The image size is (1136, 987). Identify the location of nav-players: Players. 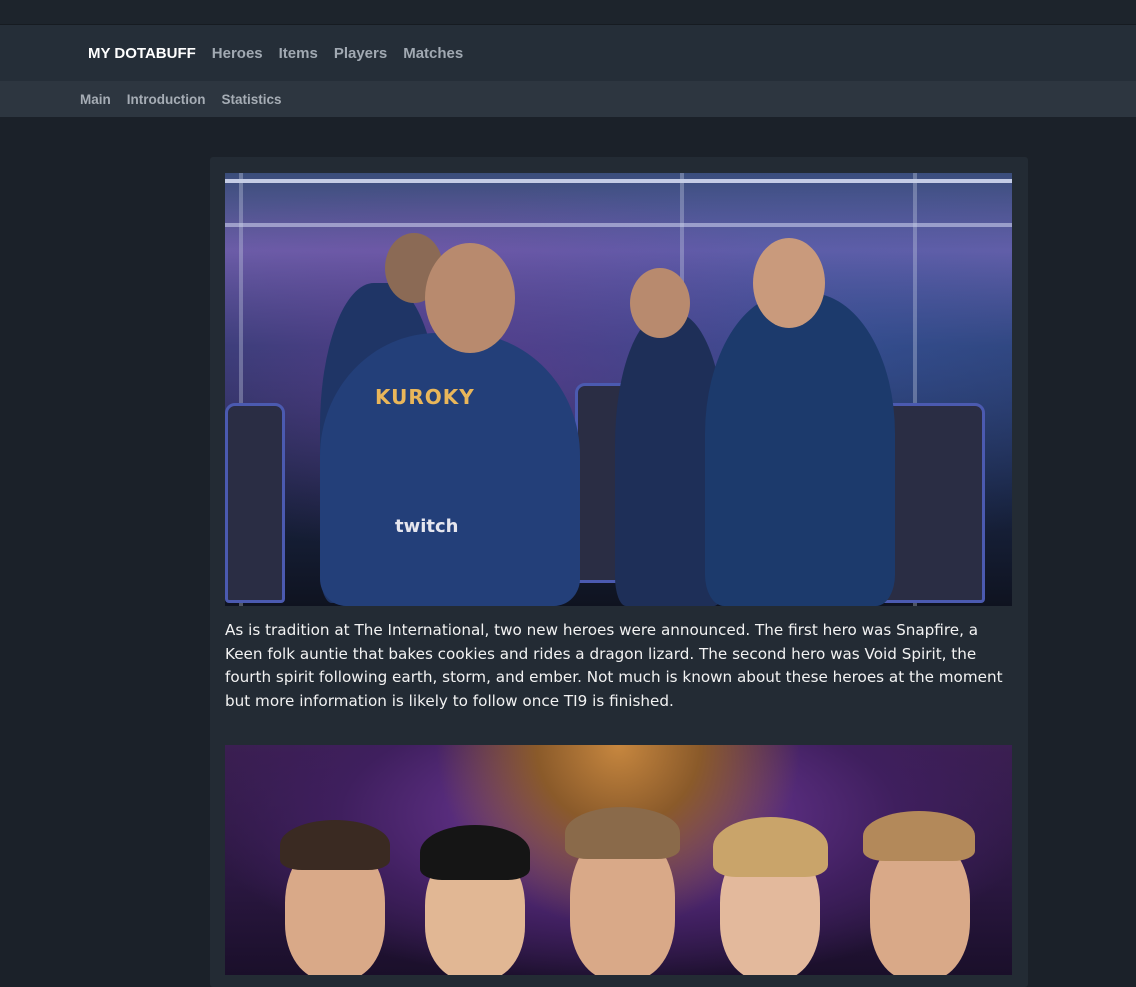
(360, 53).